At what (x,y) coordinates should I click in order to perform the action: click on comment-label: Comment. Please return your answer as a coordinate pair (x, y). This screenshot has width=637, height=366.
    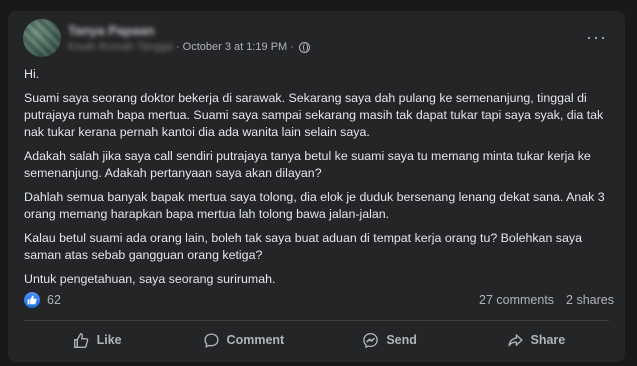
    Looking at the image, I should click on (255, 340).